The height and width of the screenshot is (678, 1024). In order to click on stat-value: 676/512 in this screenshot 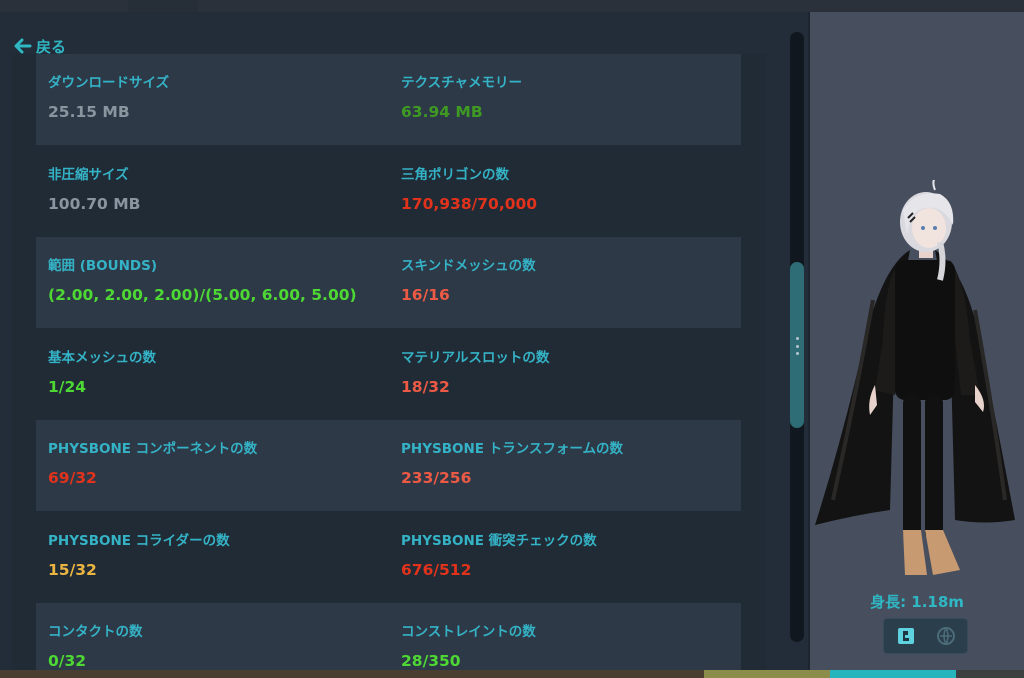, I will do `click(436, 569)`.